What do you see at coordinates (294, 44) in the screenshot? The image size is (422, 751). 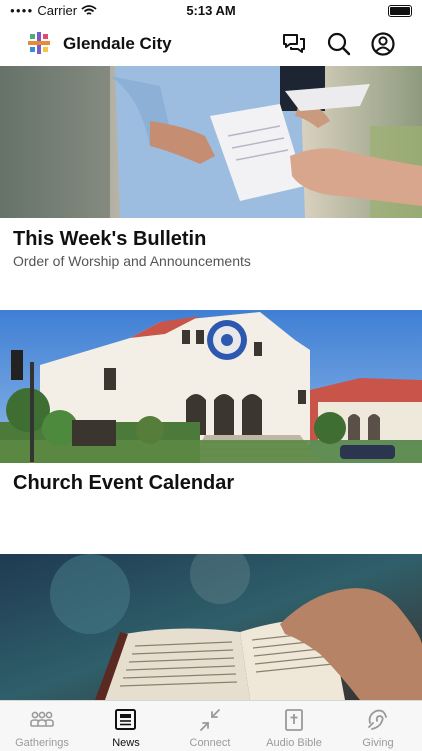 I see `chat-icon` at bounding box center [294, 44].